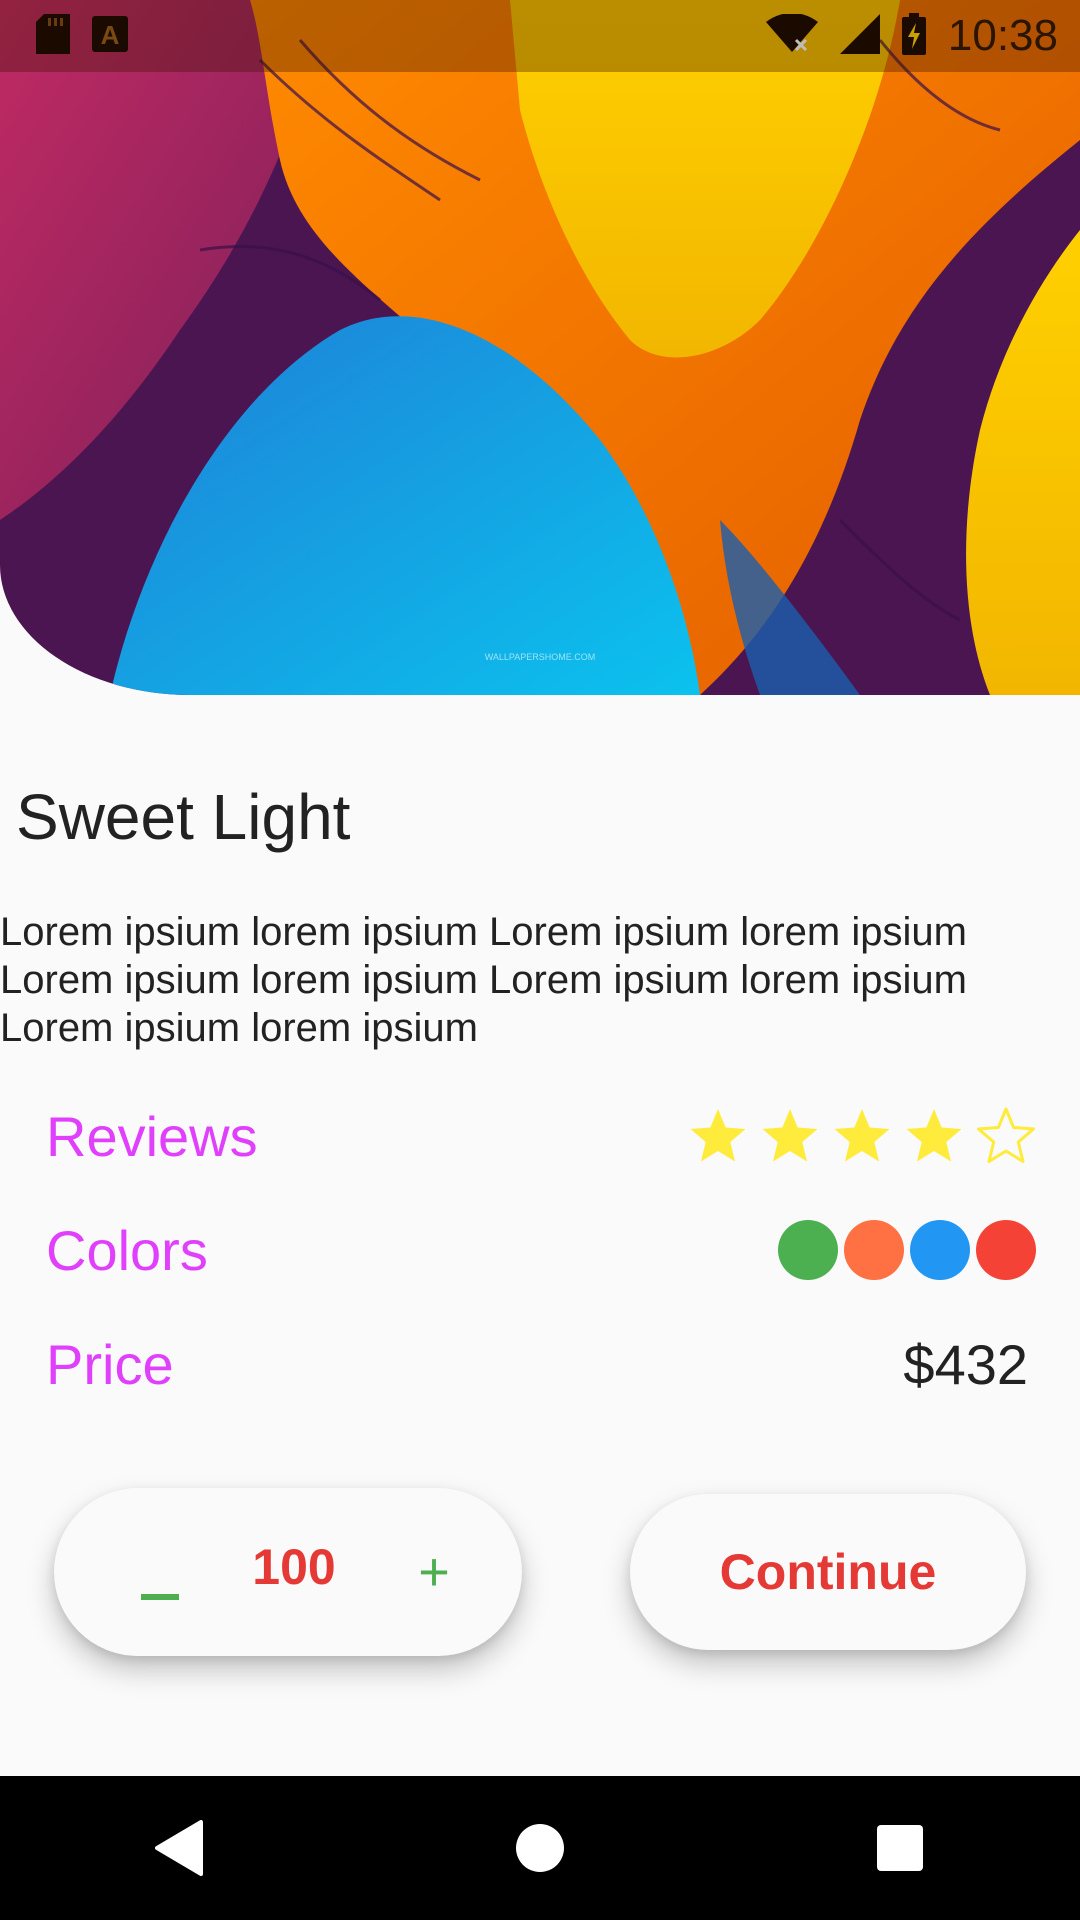 This screenshot has width=1080, height=1920. I want to click on price-value: $432, so click(965, 1364).